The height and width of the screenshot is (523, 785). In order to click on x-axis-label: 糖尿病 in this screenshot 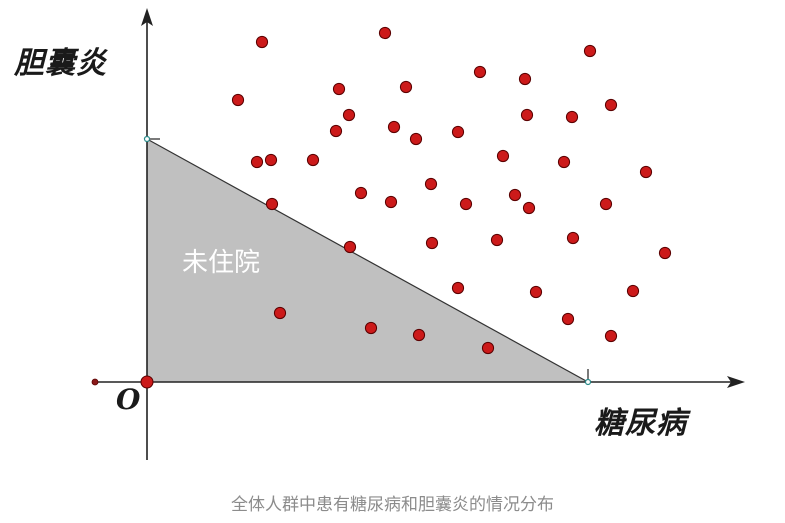, I will do `click(640, 423)`.